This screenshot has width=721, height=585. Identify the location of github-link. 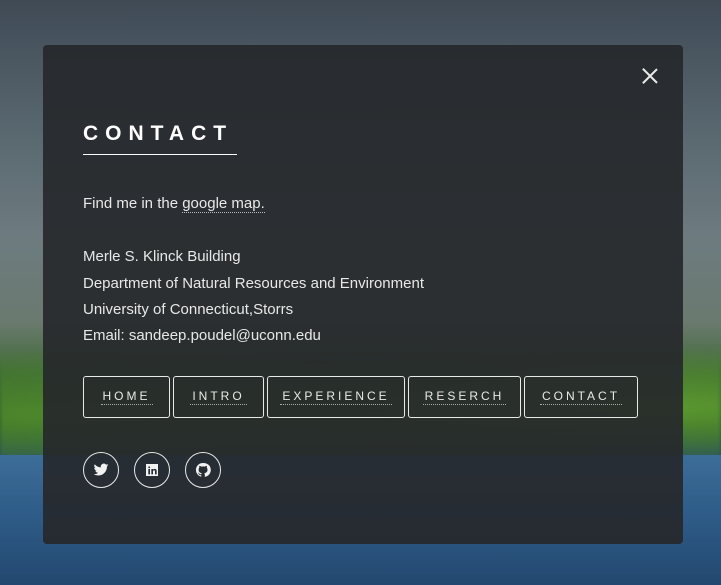
(203, 470).